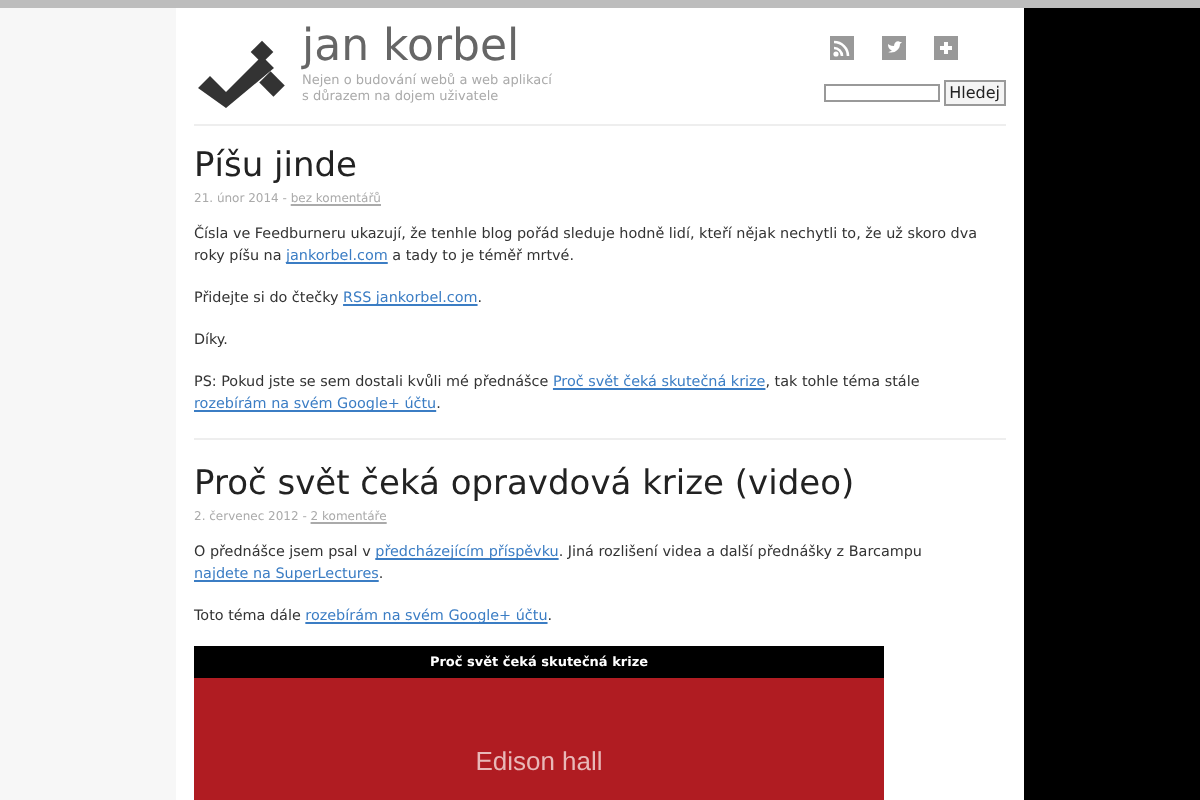 The height and width of the screenshot is (800, 1200). Describe the element at coordinates (842, 48) in the screenshot. I see `rss-icon` at that location.